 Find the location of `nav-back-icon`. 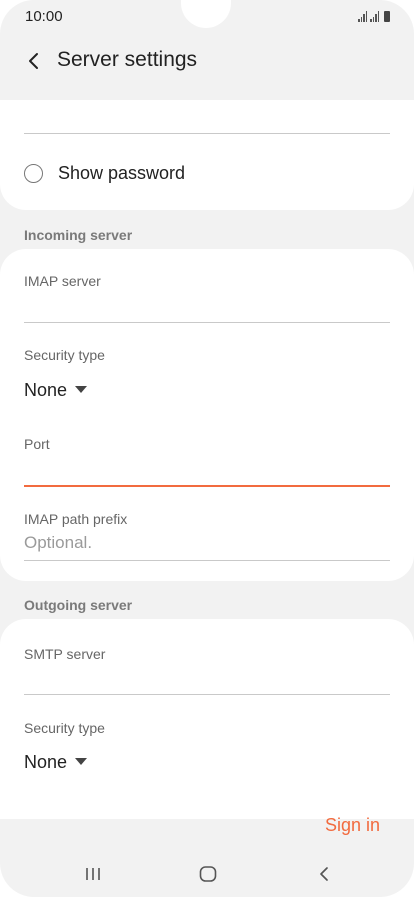

nav-back-icon is located at coordinates (324, 874).